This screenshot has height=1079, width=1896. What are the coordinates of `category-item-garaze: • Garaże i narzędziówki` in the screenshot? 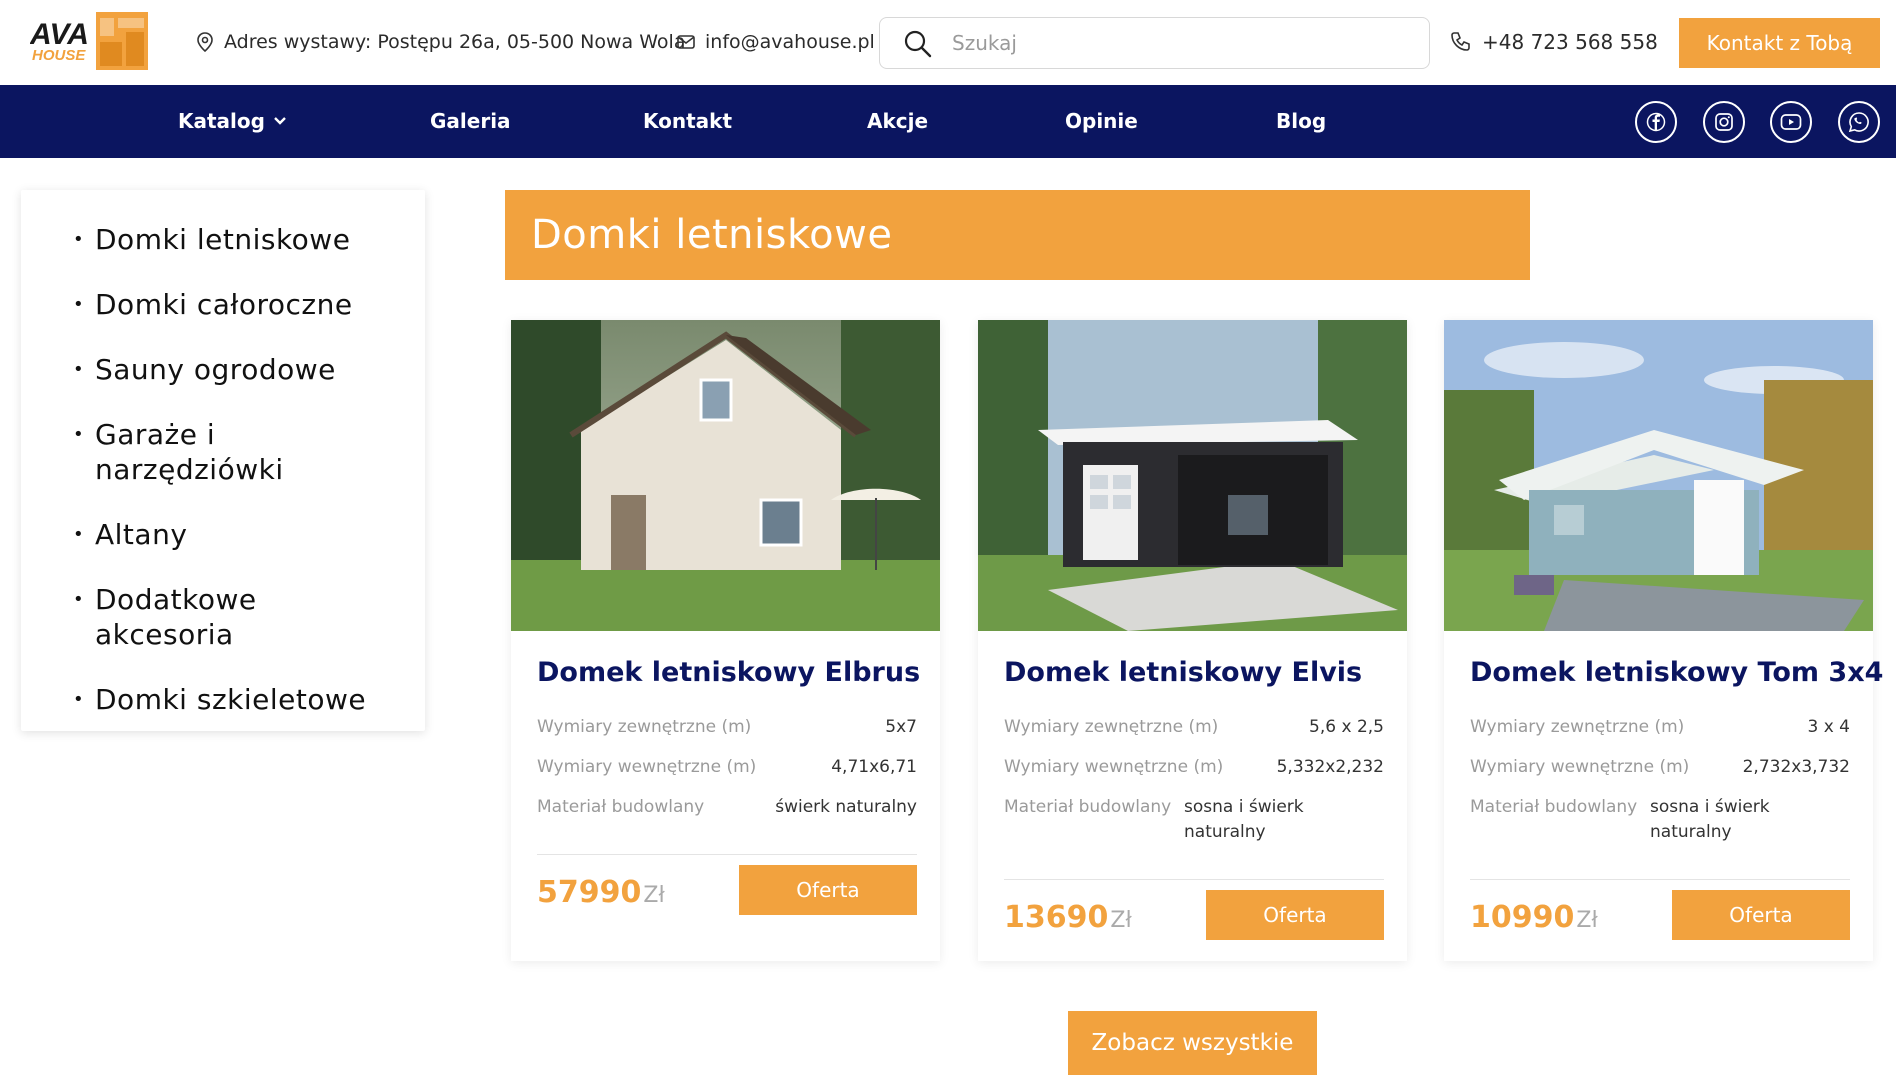 It's located at (238, 452).